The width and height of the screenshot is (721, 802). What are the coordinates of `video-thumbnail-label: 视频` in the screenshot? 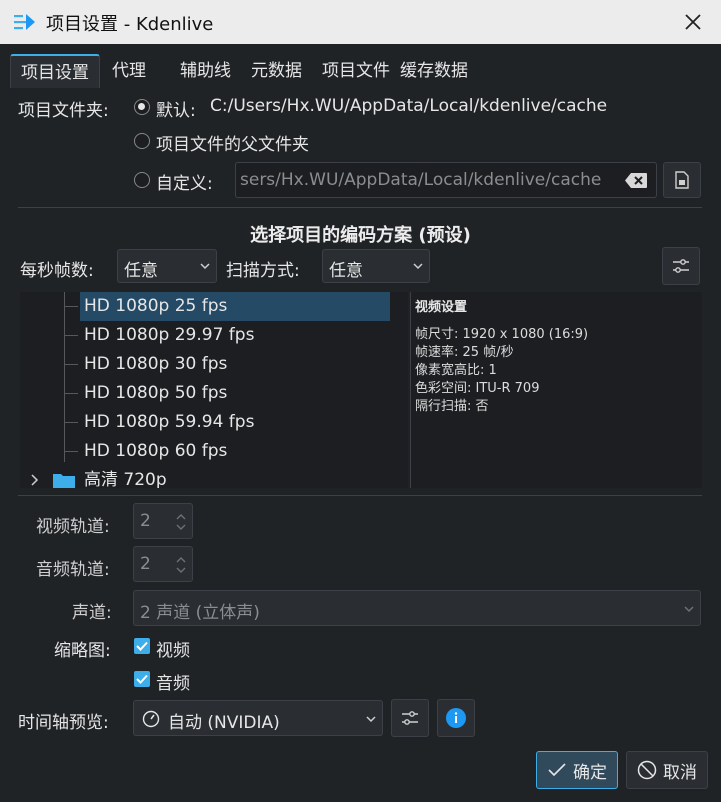 It's located at (173, 651).